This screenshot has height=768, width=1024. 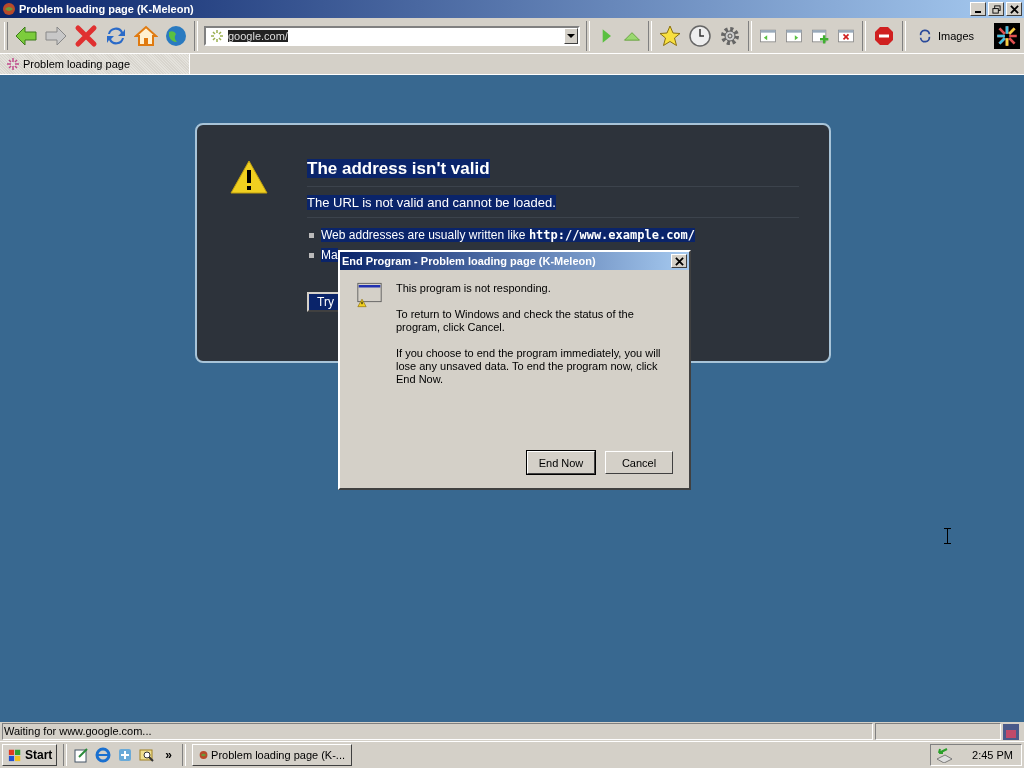 What do you see at coordinates (81, 755) in the screenshot?
I see `notepad-icon` at bounding box center [81, 755].